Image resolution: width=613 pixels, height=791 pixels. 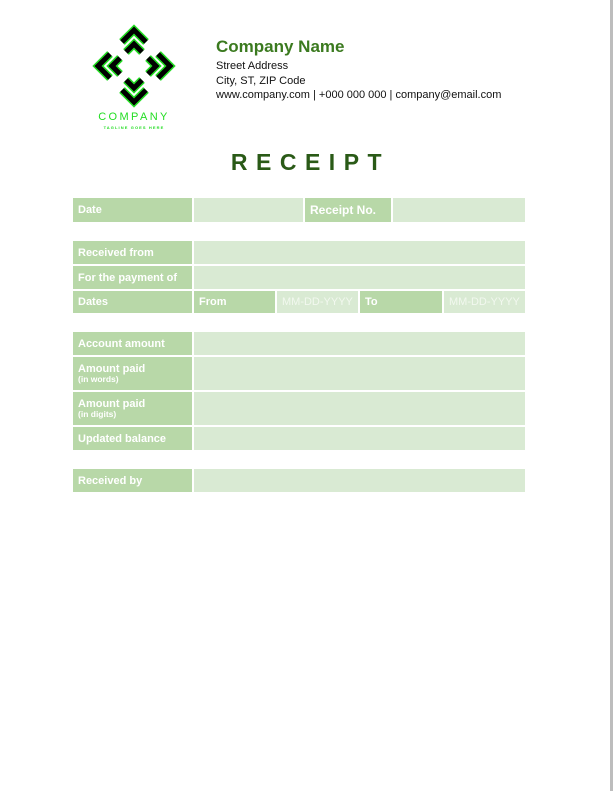 What do you see at coordinates (310, 162) in the screenshot?
I see `page-title: RECEIPT` at bounding box center [310, 162].